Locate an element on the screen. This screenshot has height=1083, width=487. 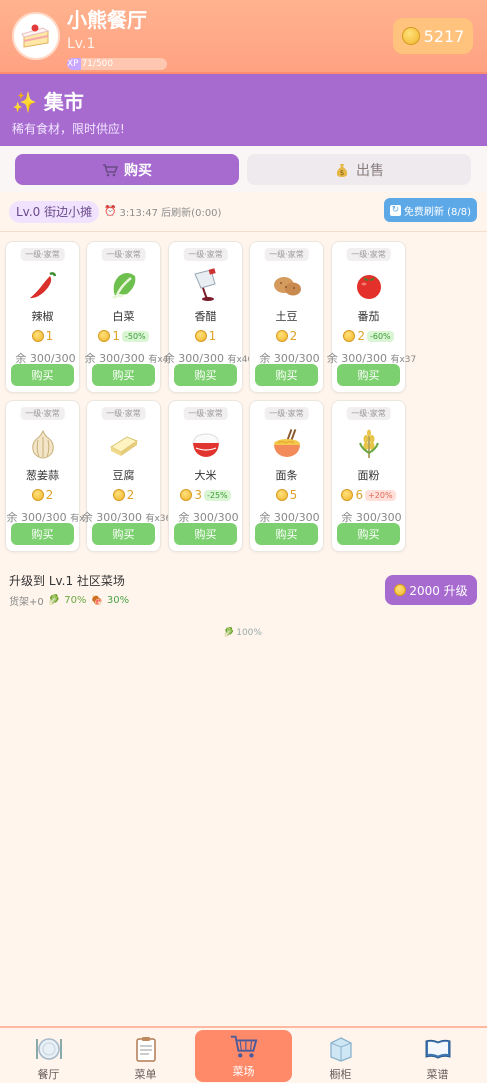
nav-item-cabinet: 橱柜 is located at coordinates (340, 1055).